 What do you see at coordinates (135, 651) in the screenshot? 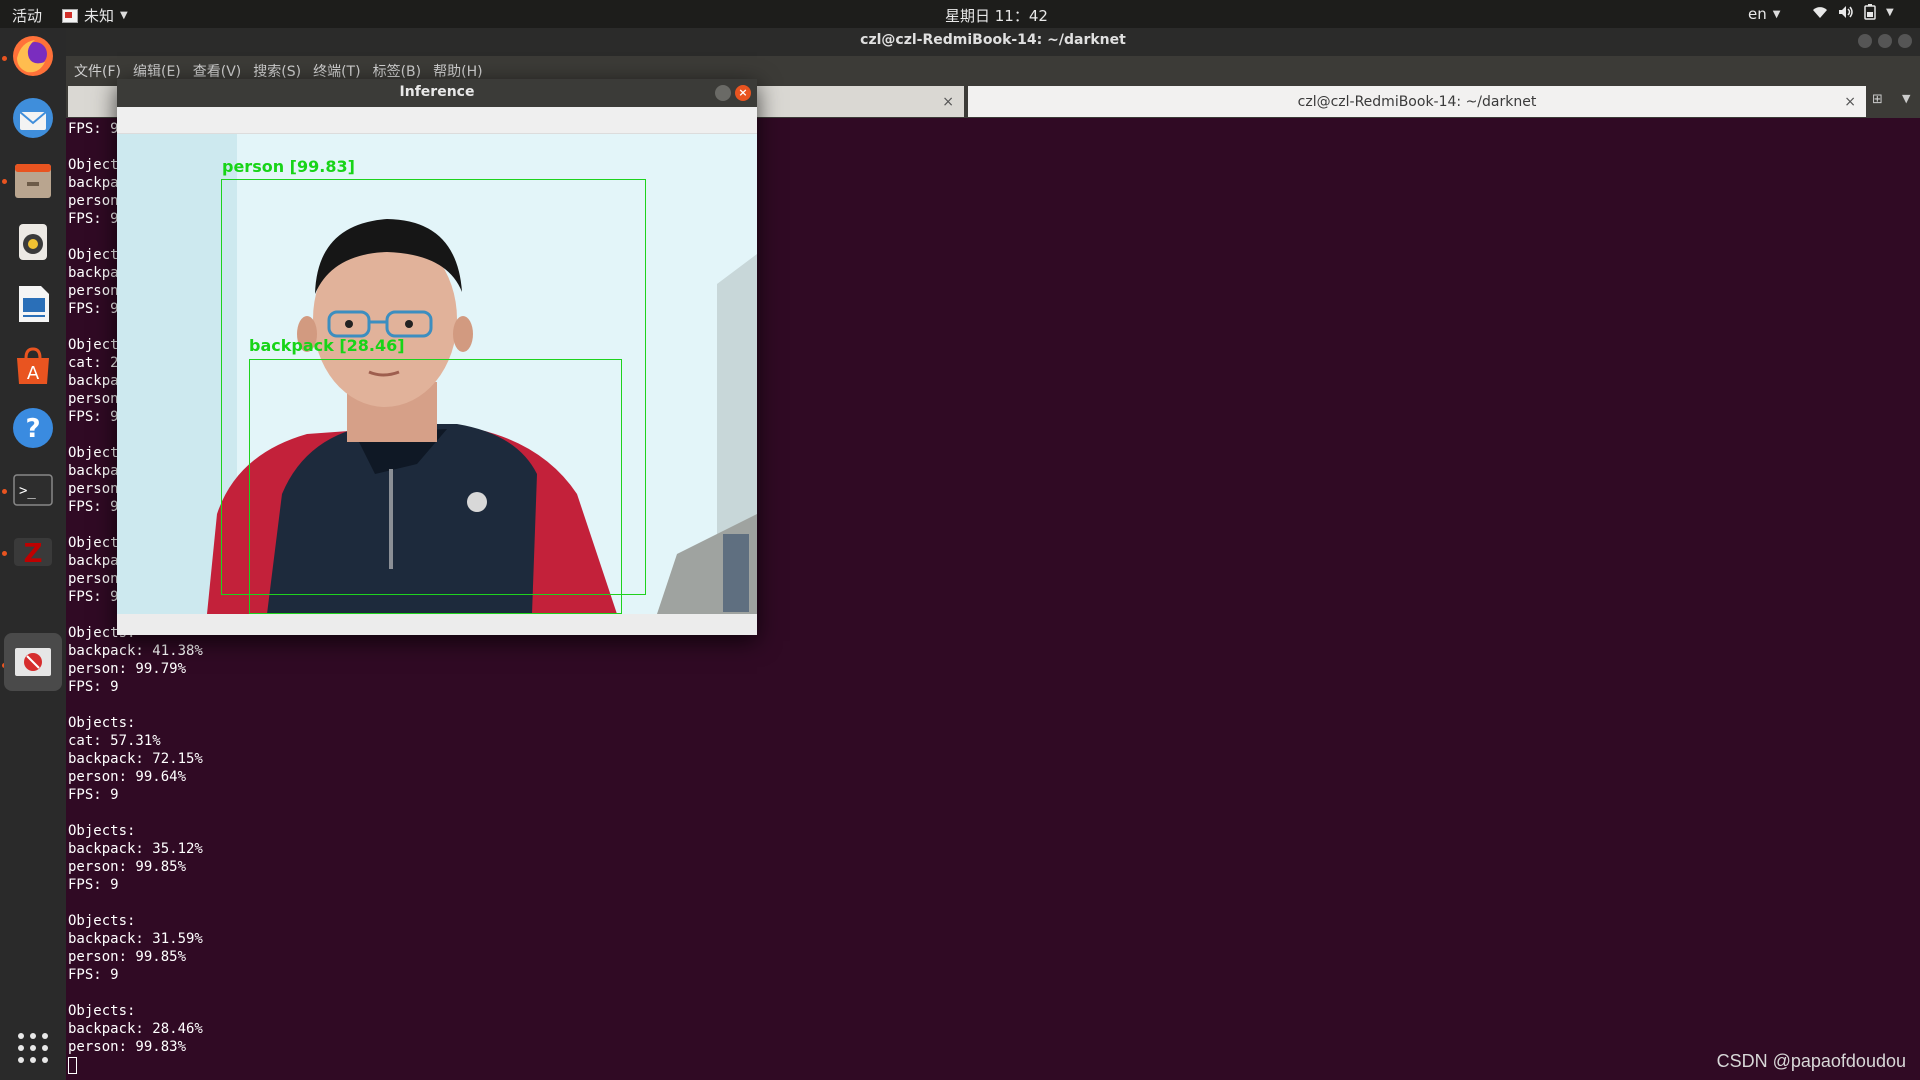
I see `terminal-line: backpack: 41.38%` at bounding box center [135, 651].